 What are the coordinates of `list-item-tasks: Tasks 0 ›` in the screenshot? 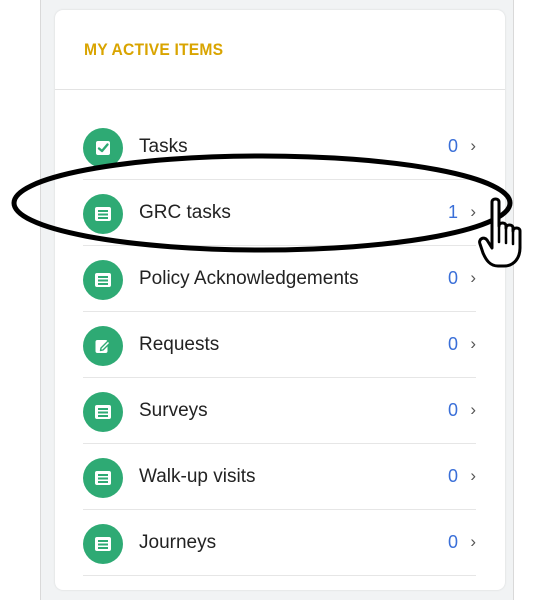 It's located at (279, 147).